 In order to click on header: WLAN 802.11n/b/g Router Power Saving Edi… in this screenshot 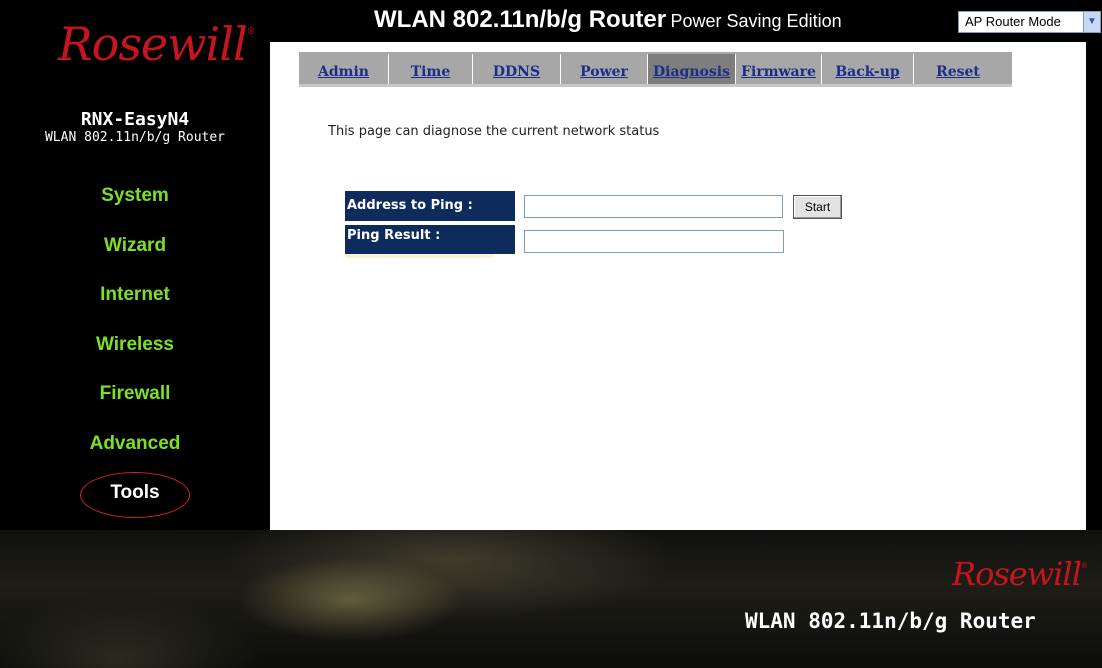, I will do `click(686, 21)`.